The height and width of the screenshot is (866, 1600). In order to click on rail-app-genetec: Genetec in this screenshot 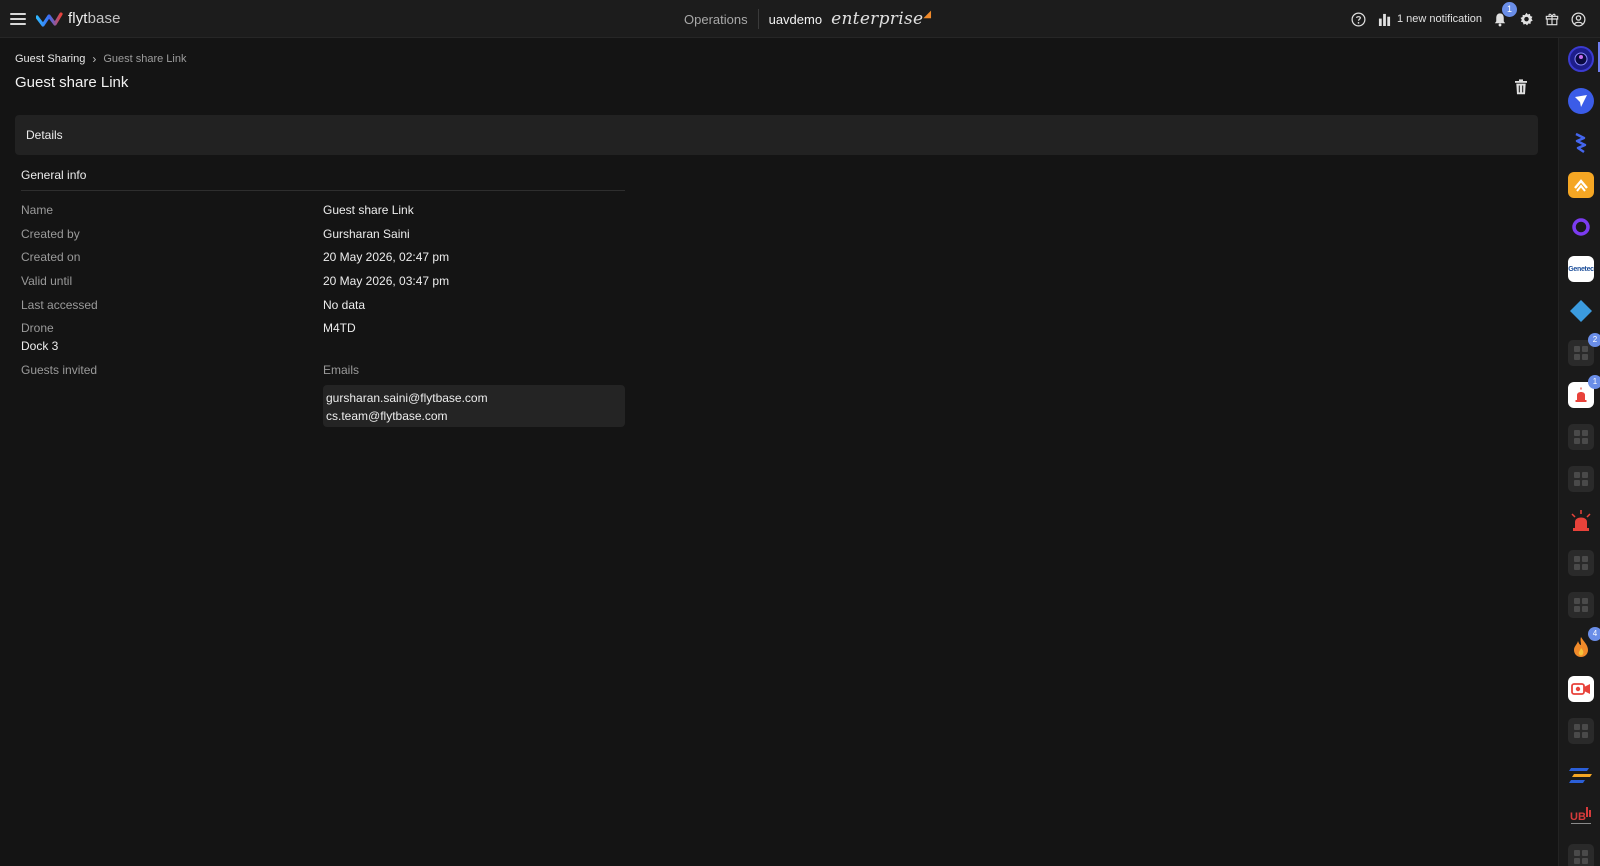, I will do `click(1581, 269)`.